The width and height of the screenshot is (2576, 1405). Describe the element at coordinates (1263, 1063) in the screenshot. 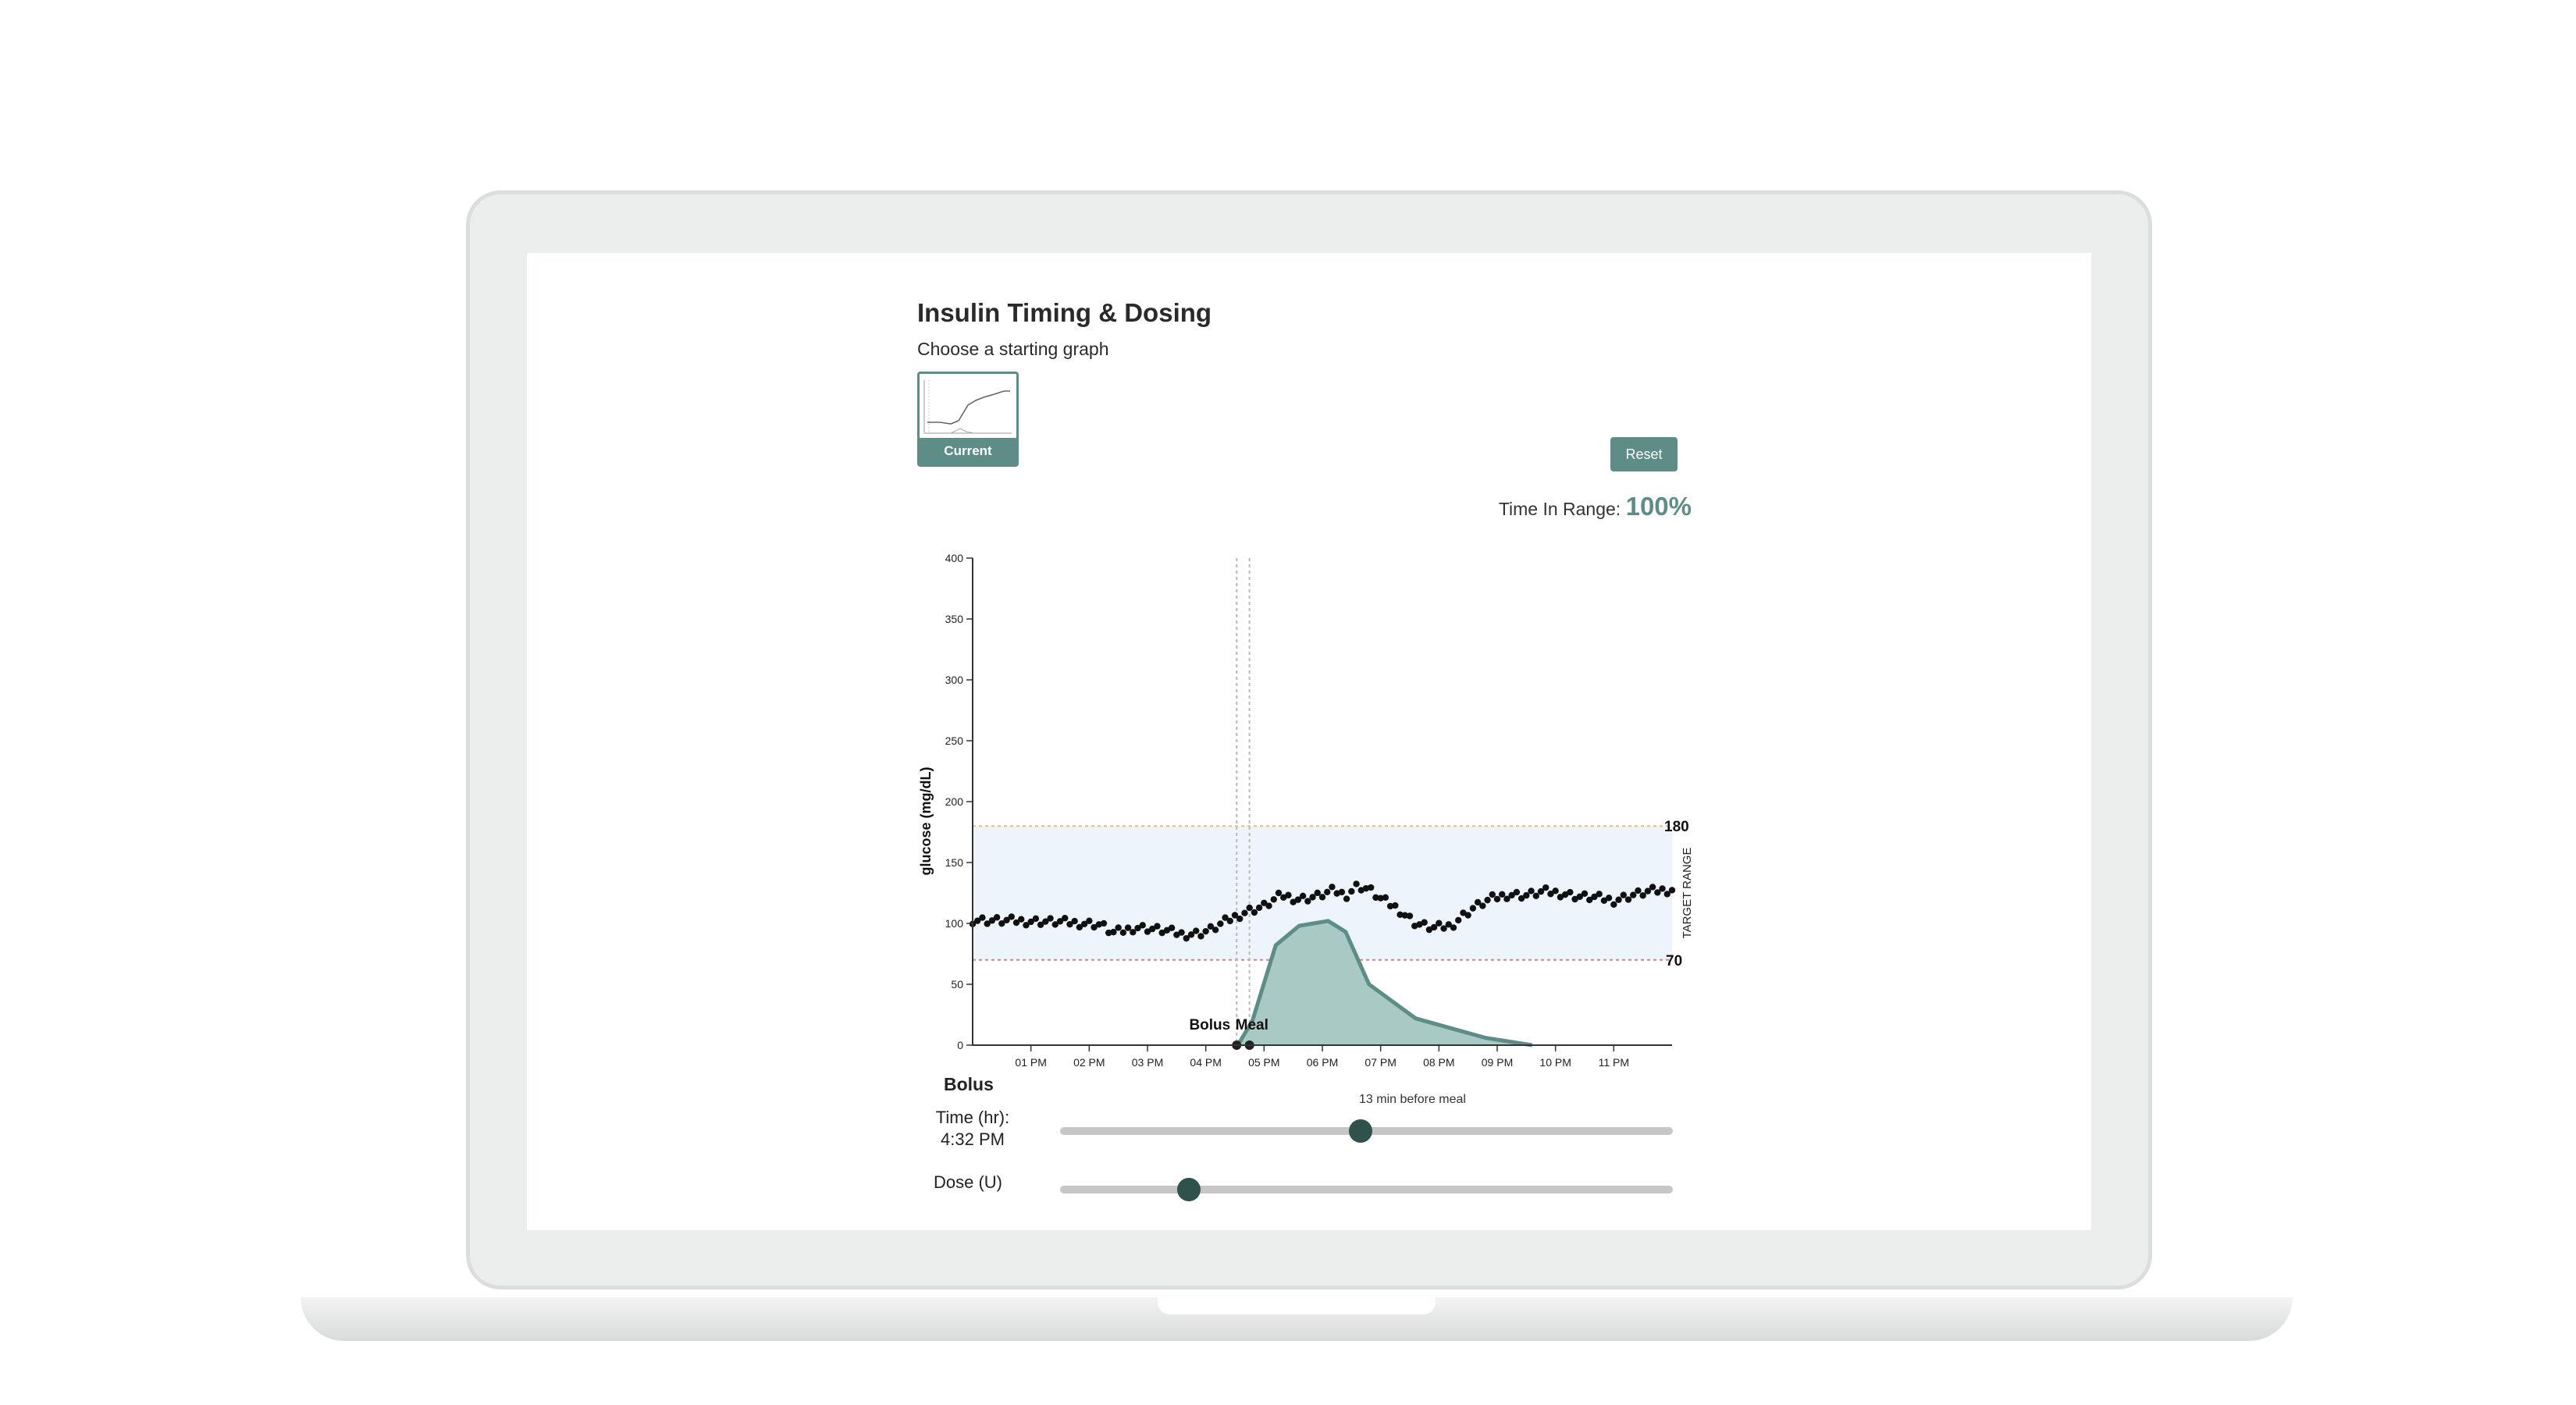

I see `x-tick-label: 05 PM` at that location.